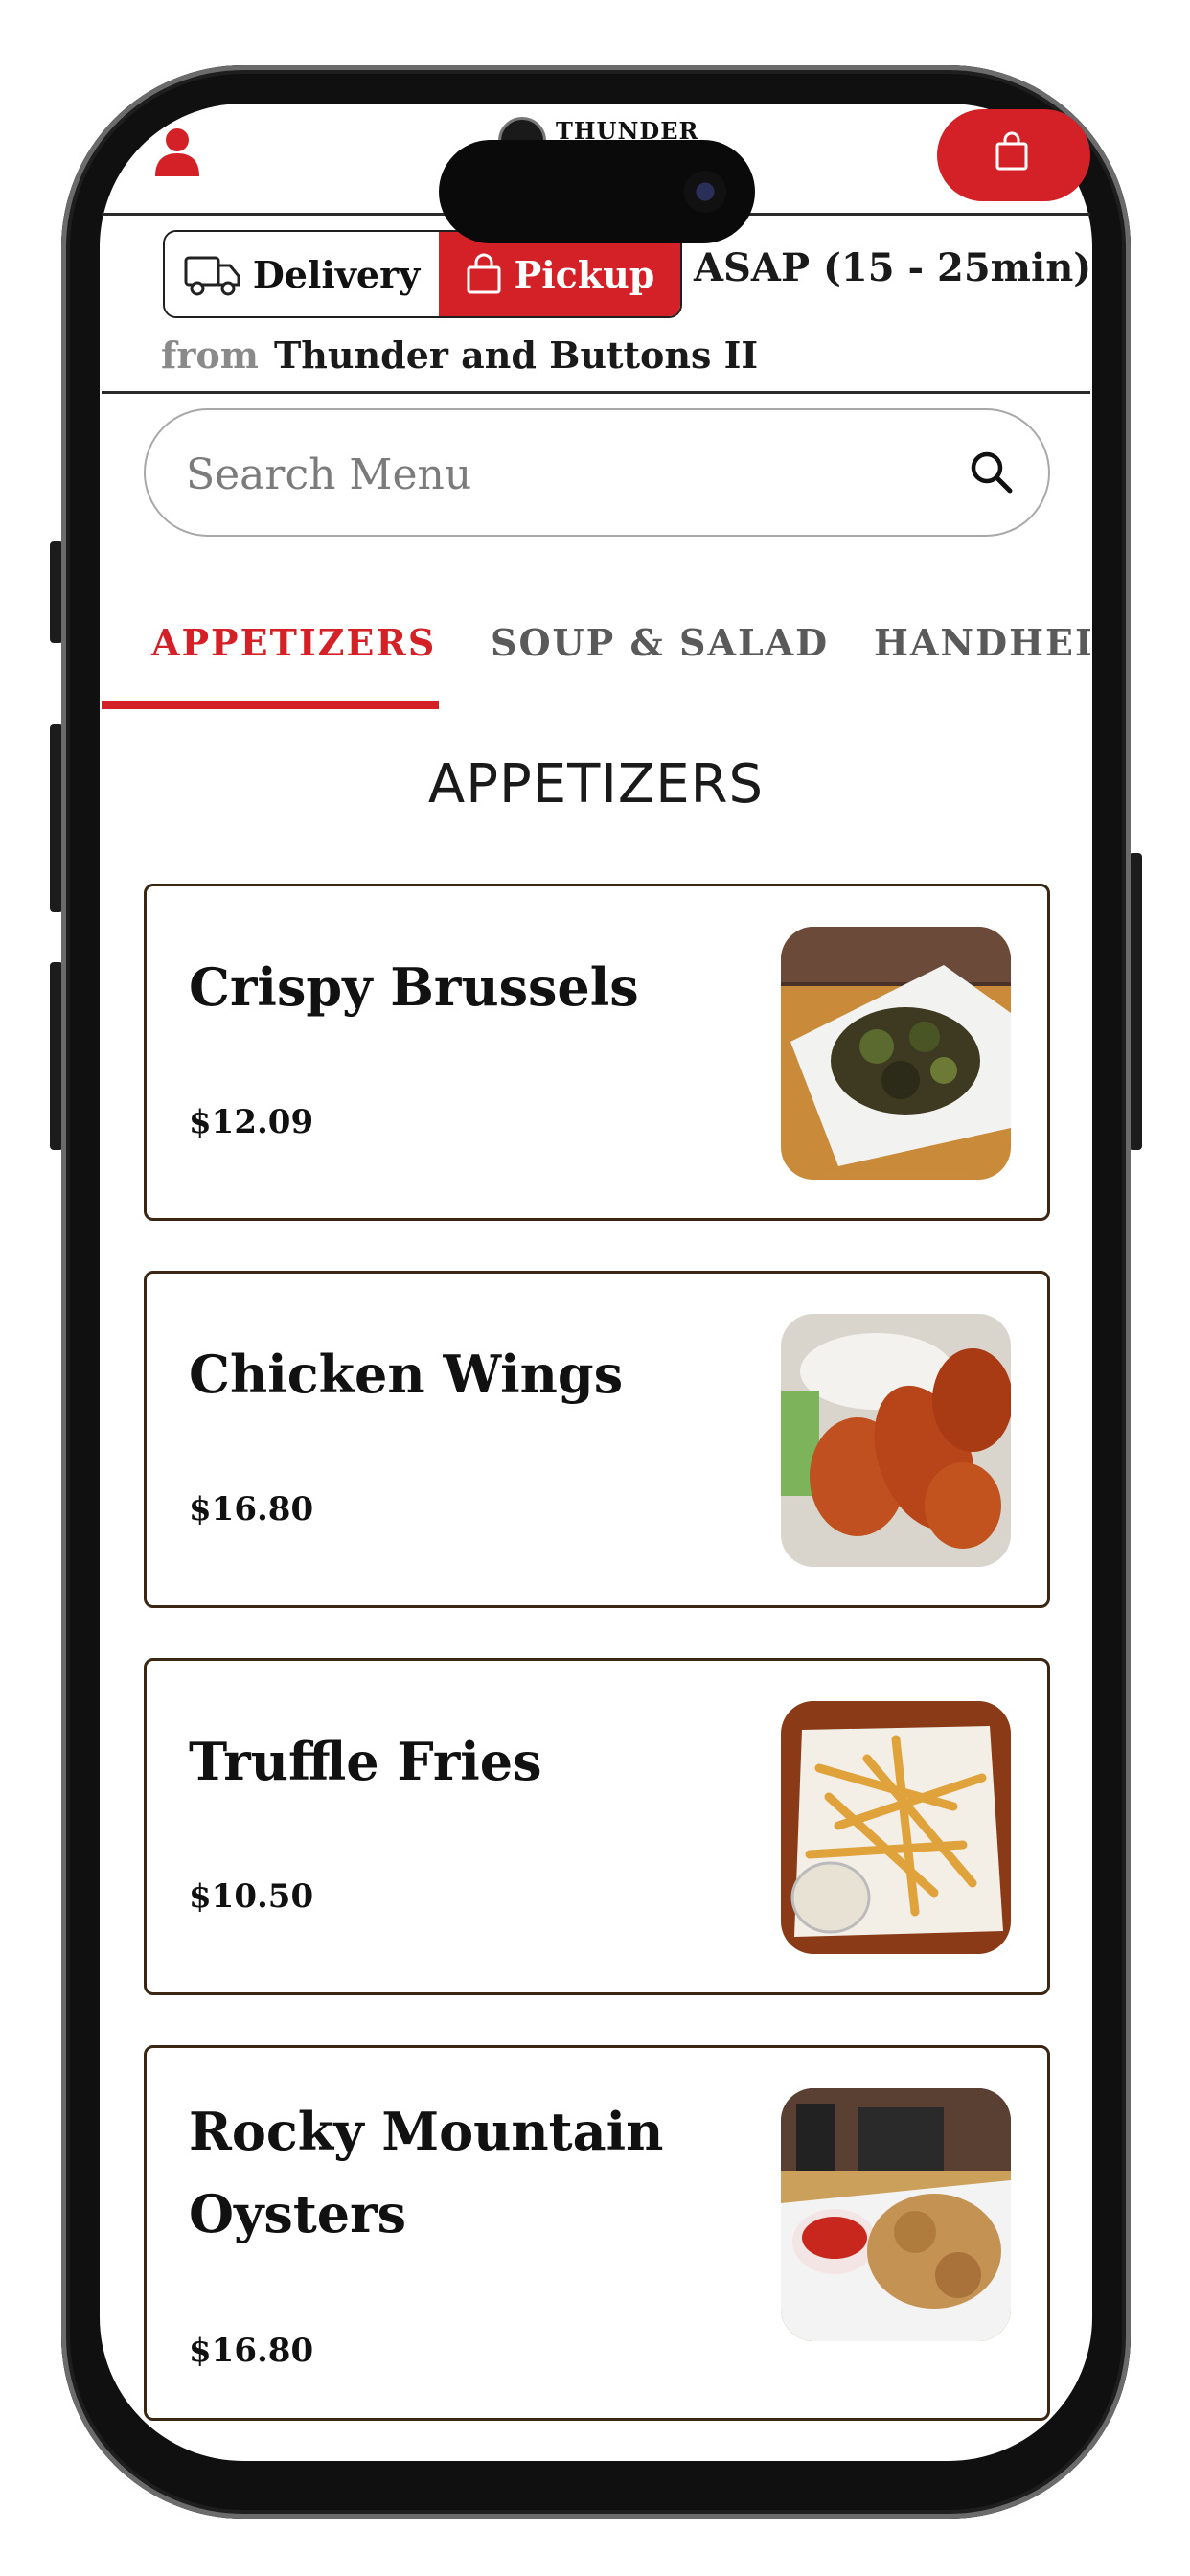 The height and width of the screenshot is (2576, 1190). What do you see at coordinates (660, 642) in the screenshot?
I see `tab-soup-salad: SOUP & SALAD` at bounding box center [660, 642].